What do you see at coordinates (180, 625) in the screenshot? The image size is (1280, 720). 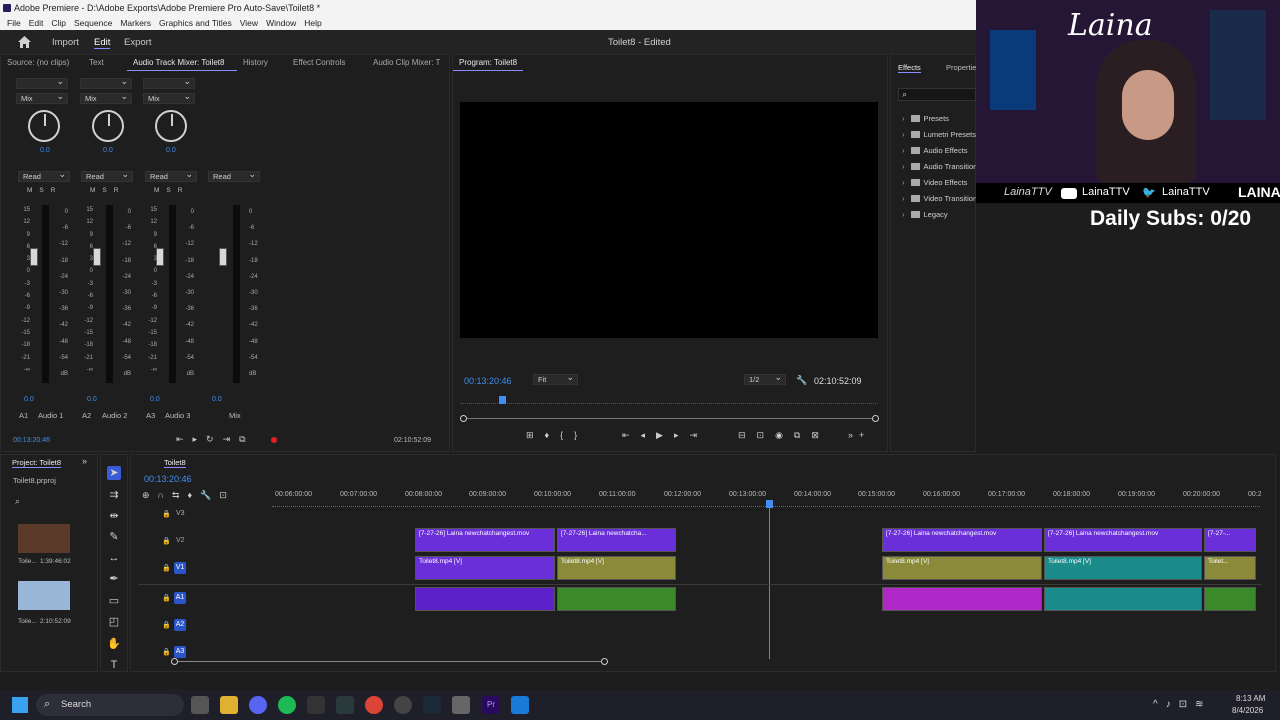 I see `track-a2-label: A2` at bounding box center [180, 625].